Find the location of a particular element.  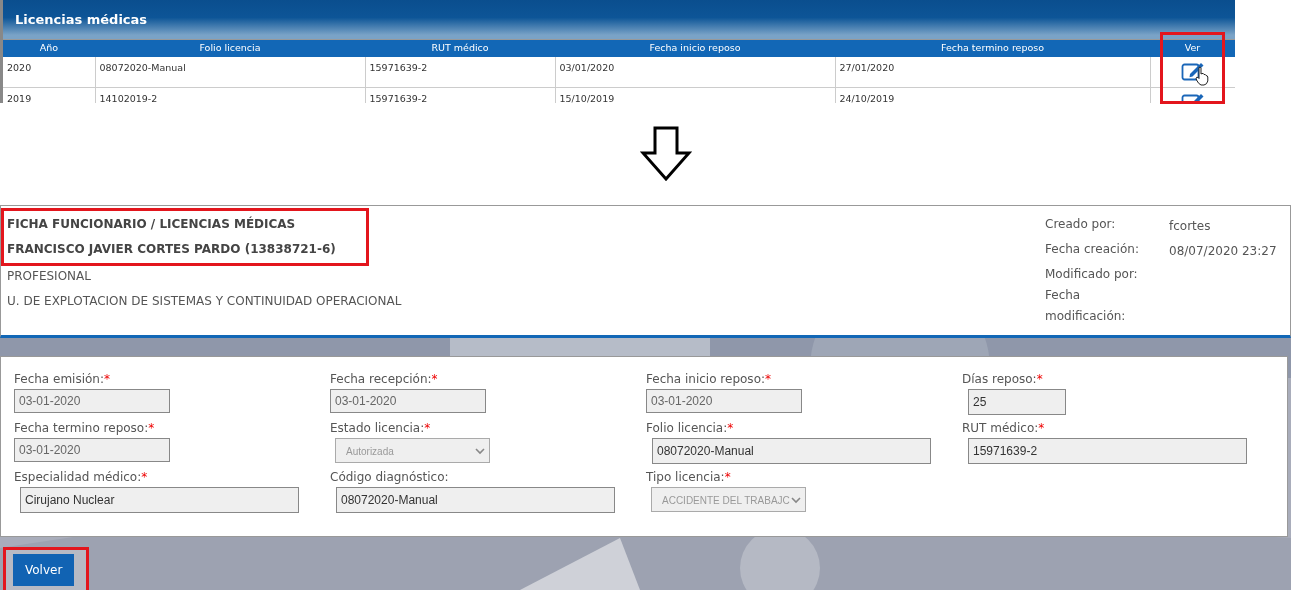

table-cell: 15/10/2019 is located at coordinates (695, 95).